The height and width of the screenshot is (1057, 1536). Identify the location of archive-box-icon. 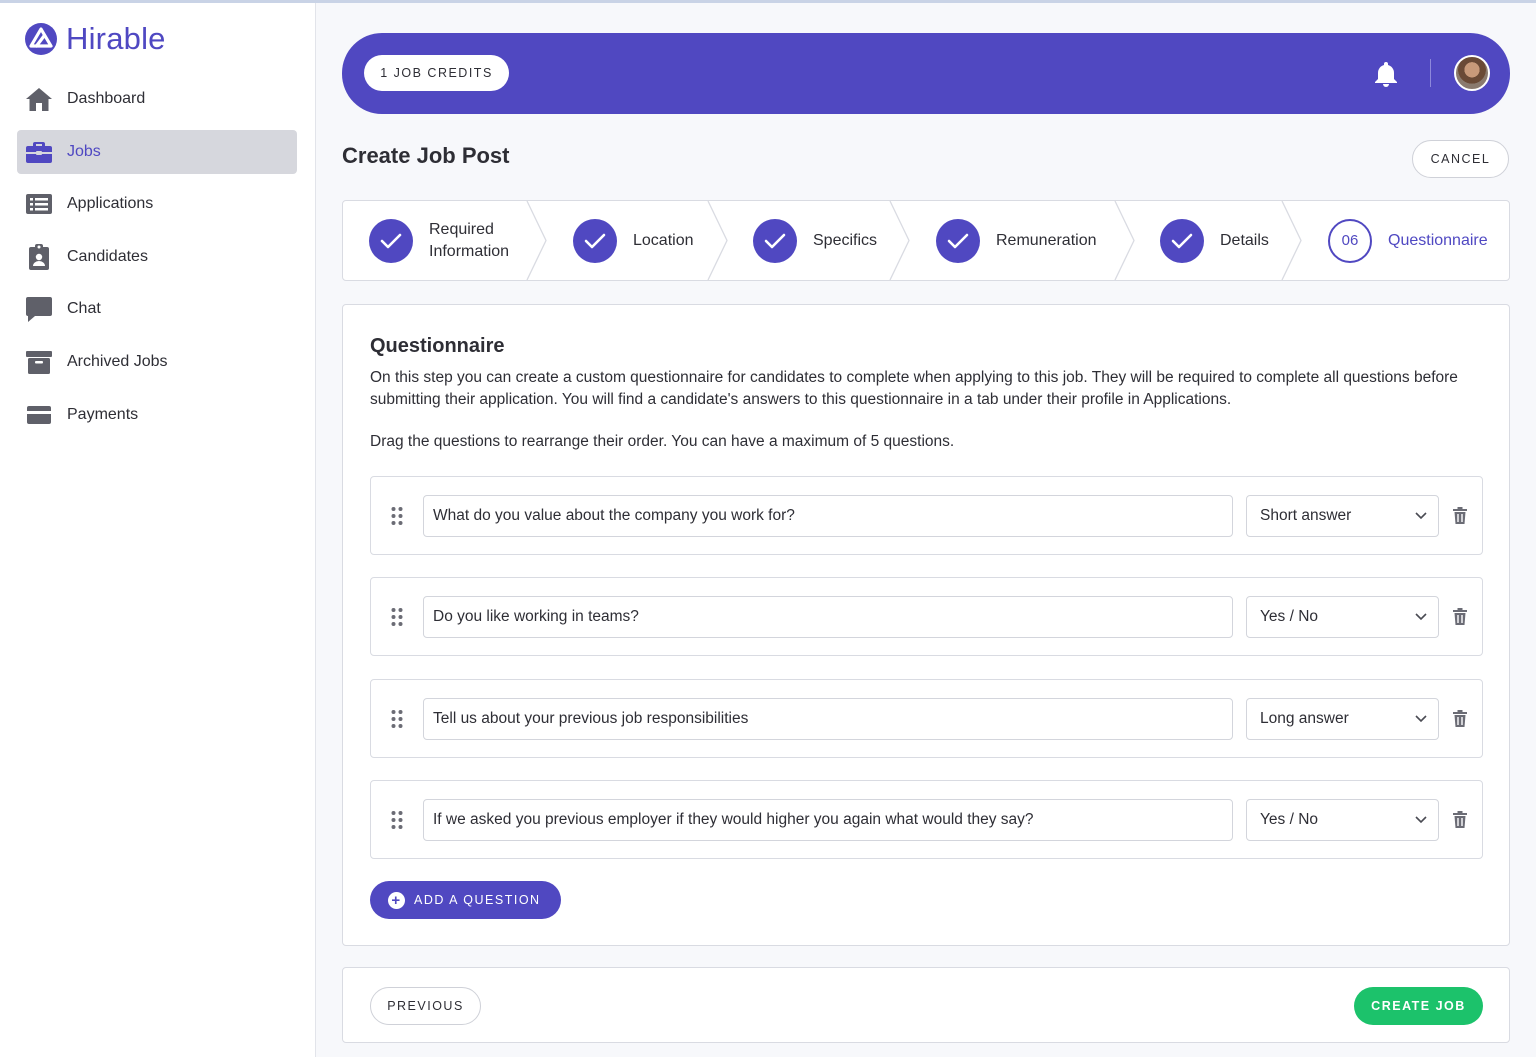
(39, 362).